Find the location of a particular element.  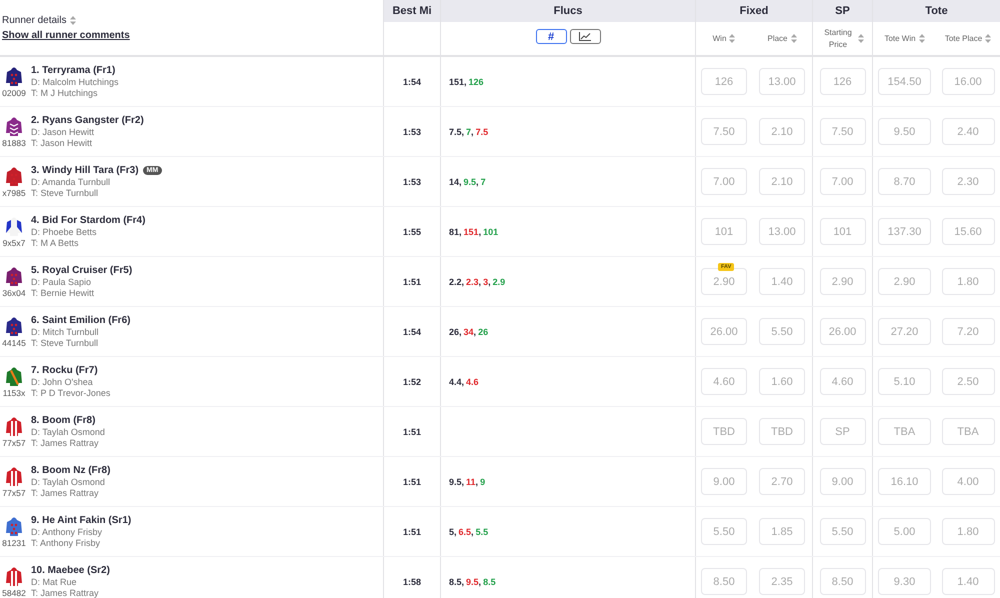

chart-toggle is located at coordinates (585, 36).